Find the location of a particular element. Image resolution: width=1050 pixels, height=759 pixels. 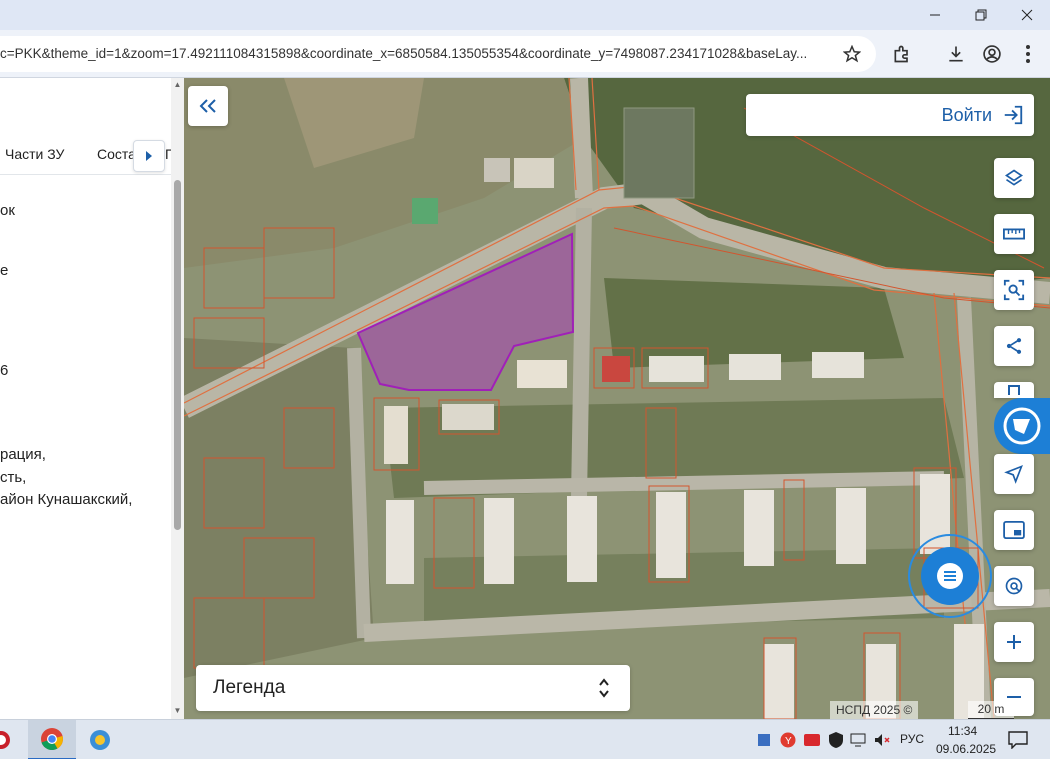

close-window-button is located at coordinates (1027, 15).